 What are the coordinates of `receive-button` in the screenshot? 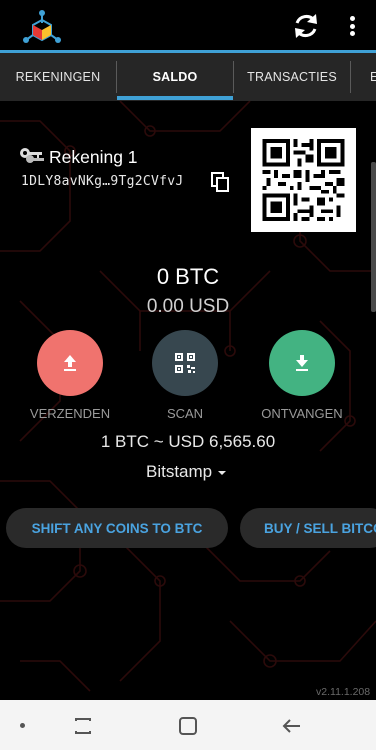 It's located at (302, 363).